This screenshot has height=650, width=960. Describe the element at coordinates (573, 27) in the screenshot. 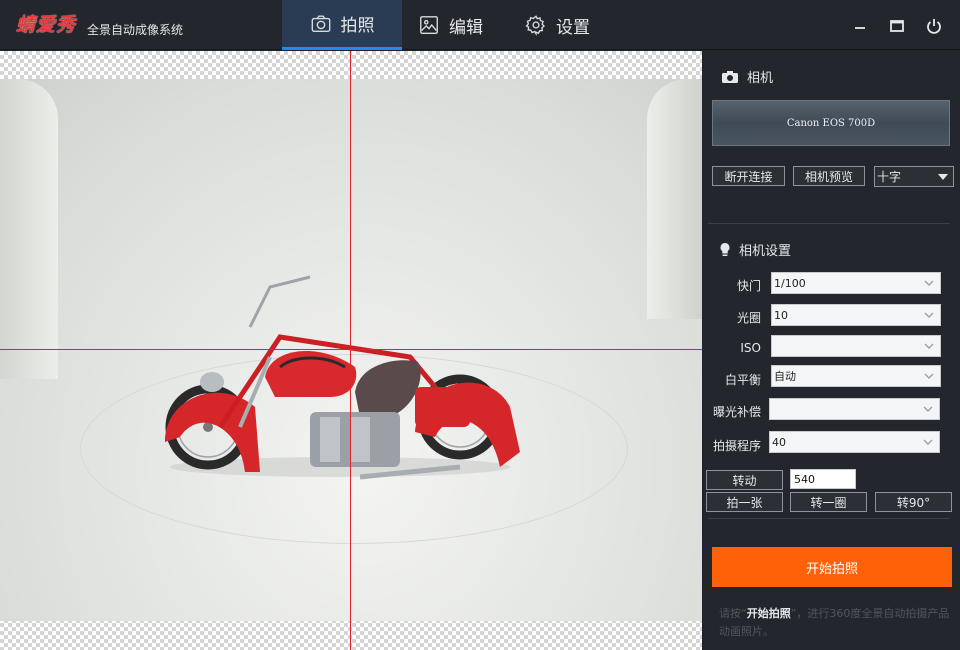

I see `tab-settings-label: 设置` at that location.